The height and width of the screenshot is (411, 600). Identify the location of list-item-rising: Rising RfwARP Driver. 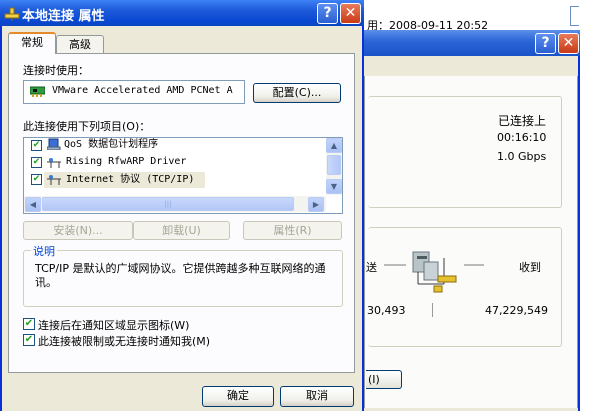
(126, 162).